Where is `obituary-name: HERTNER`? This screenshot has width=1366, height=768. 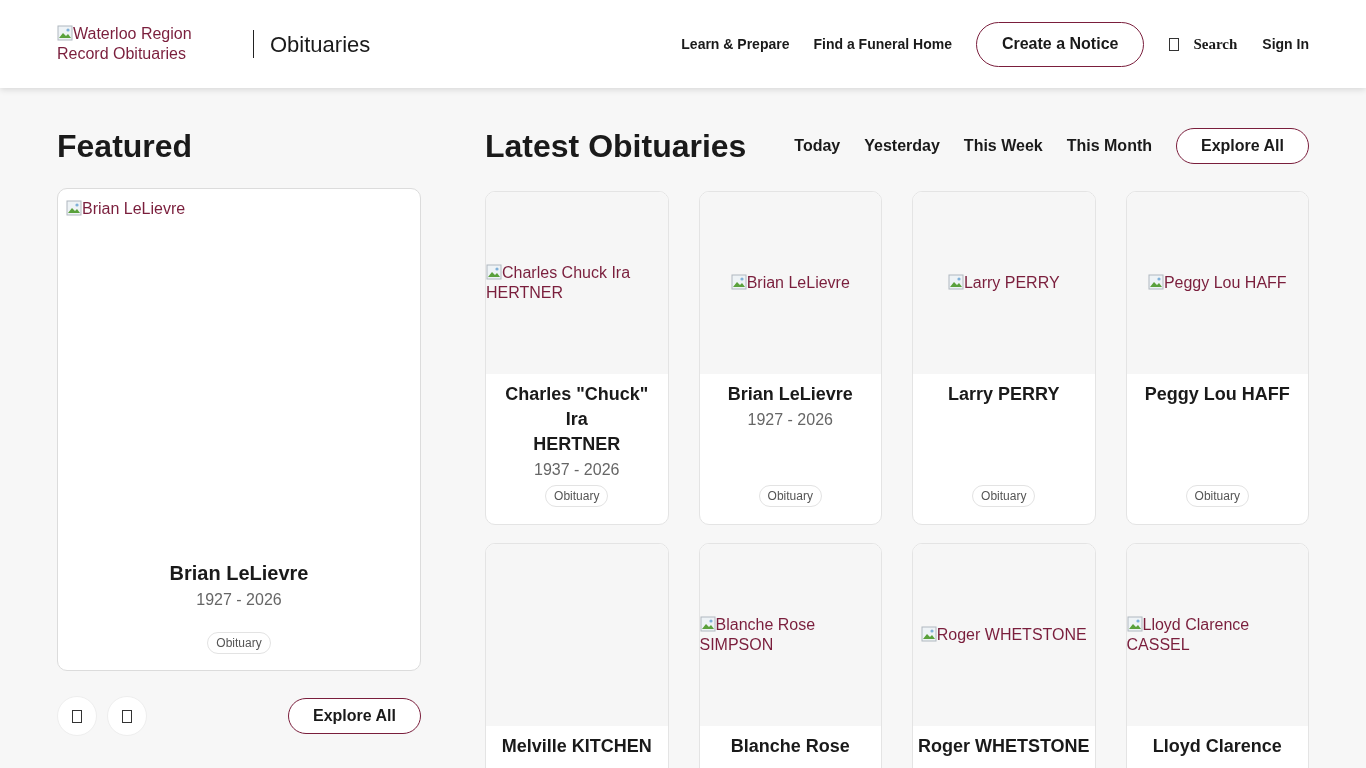 obituary-name: HERTNER is located at coordinates (577, 444).